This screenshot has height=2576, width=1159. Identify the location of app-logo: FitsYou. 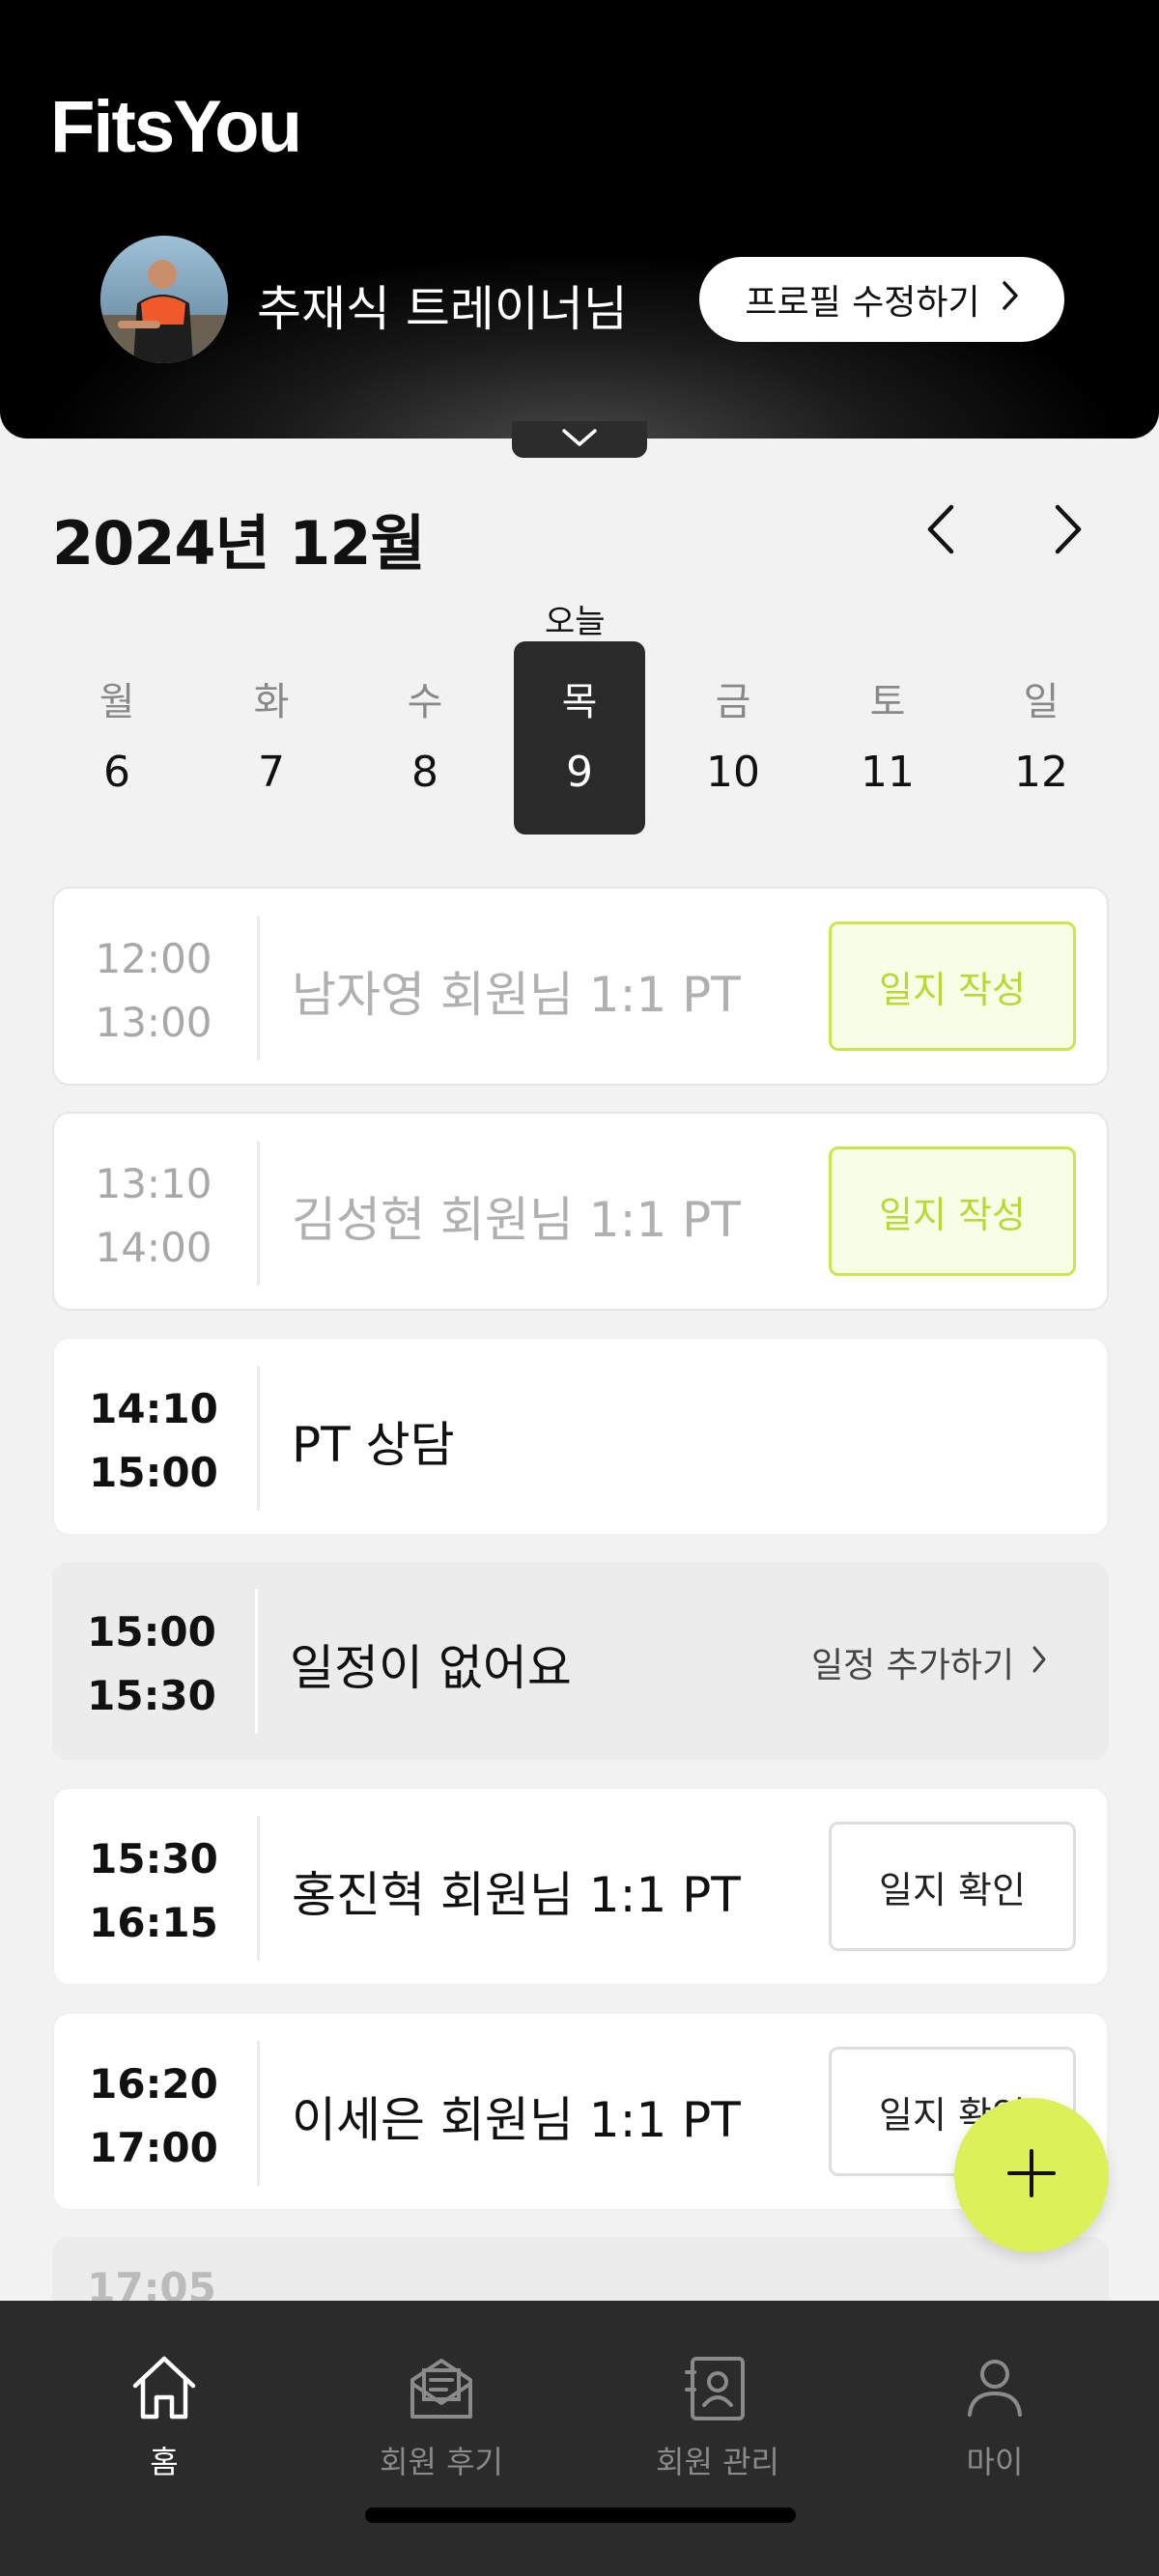
(176, 127).